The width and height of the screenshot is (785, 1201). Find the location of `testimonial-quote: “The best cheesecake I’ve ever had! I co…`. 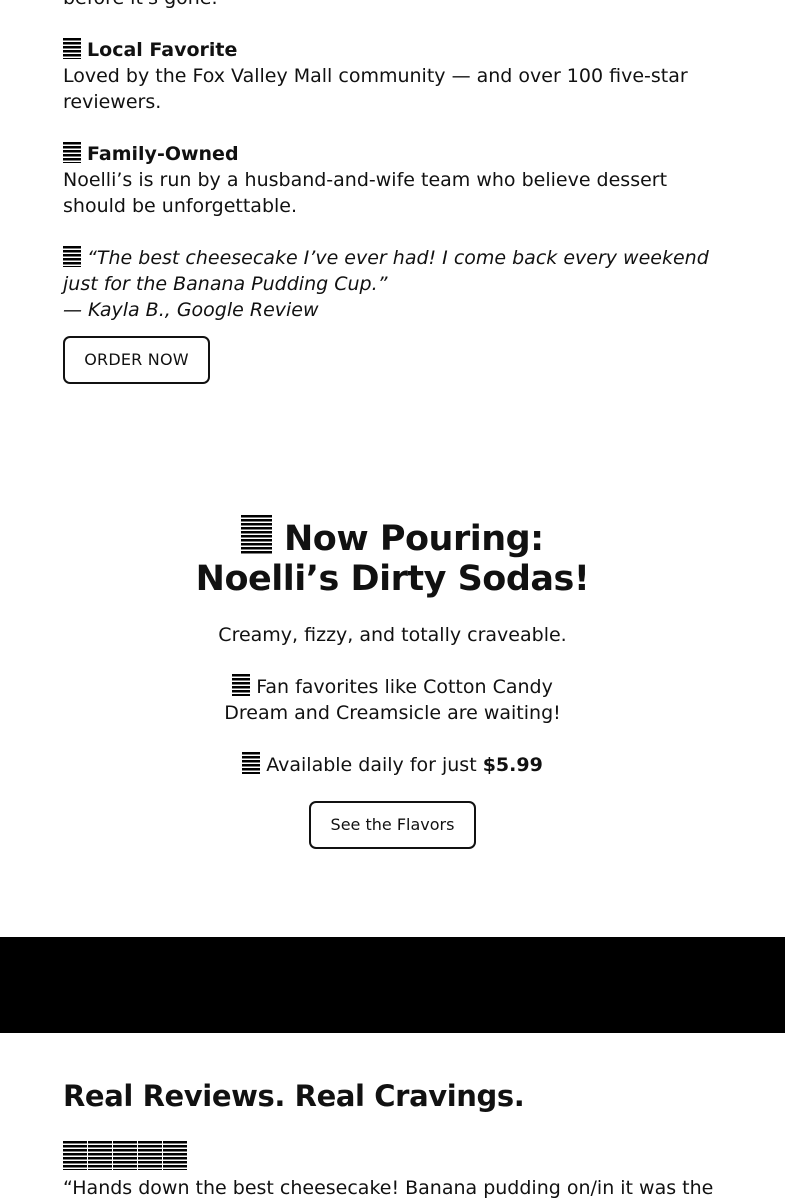

testimonial-quote: “The best cheesecake I’ve ever had! I co… is located at coordinates (386, 271).